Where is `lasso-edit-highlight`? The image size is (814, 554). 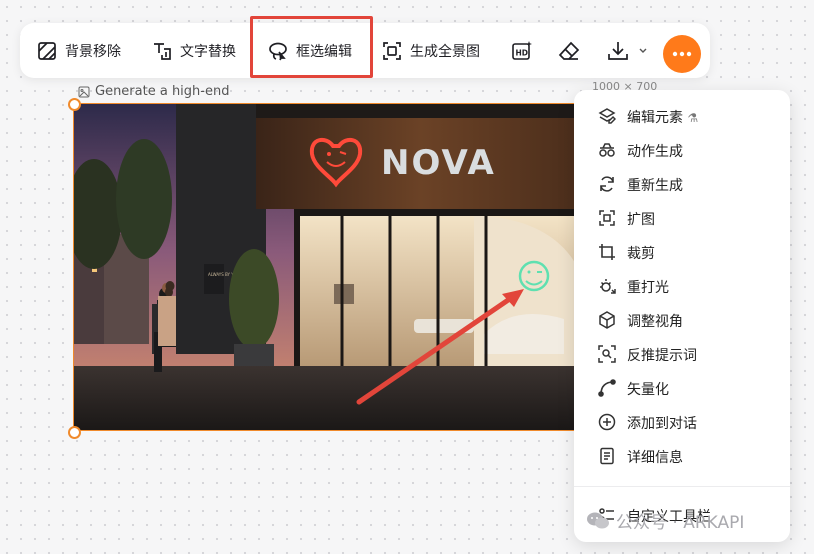
lasso-edit-highlight is located at coordinates (311, 47).